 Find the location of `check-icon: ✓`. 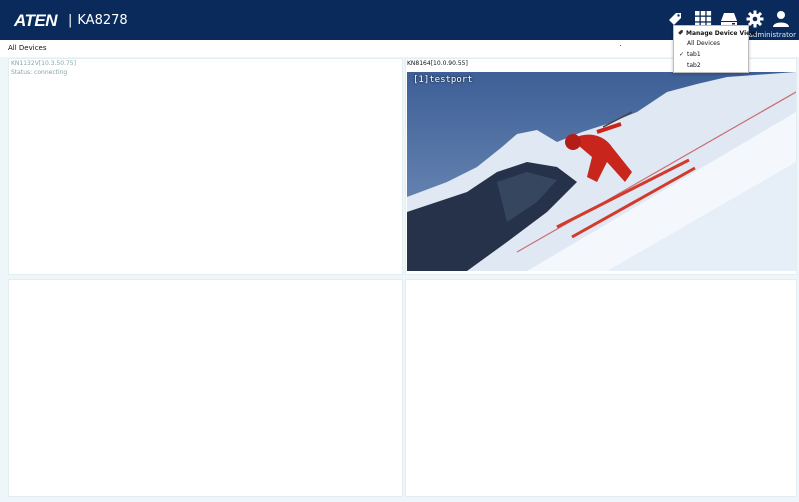

check-icon: ✓ is located at coordinates (682, 54).